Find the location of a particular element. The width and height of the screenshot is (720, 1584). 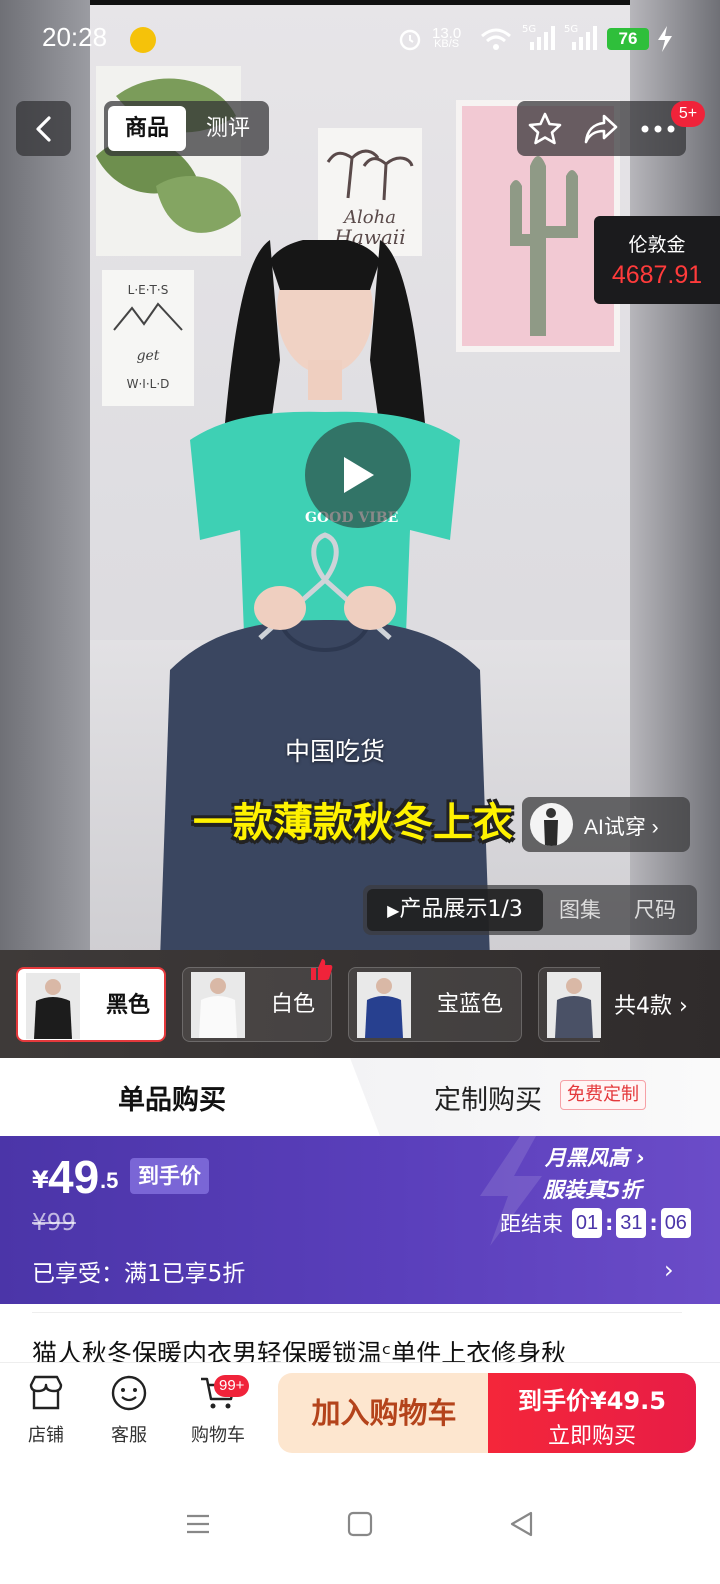

alarm-icon is located at coordinates (410, 40).